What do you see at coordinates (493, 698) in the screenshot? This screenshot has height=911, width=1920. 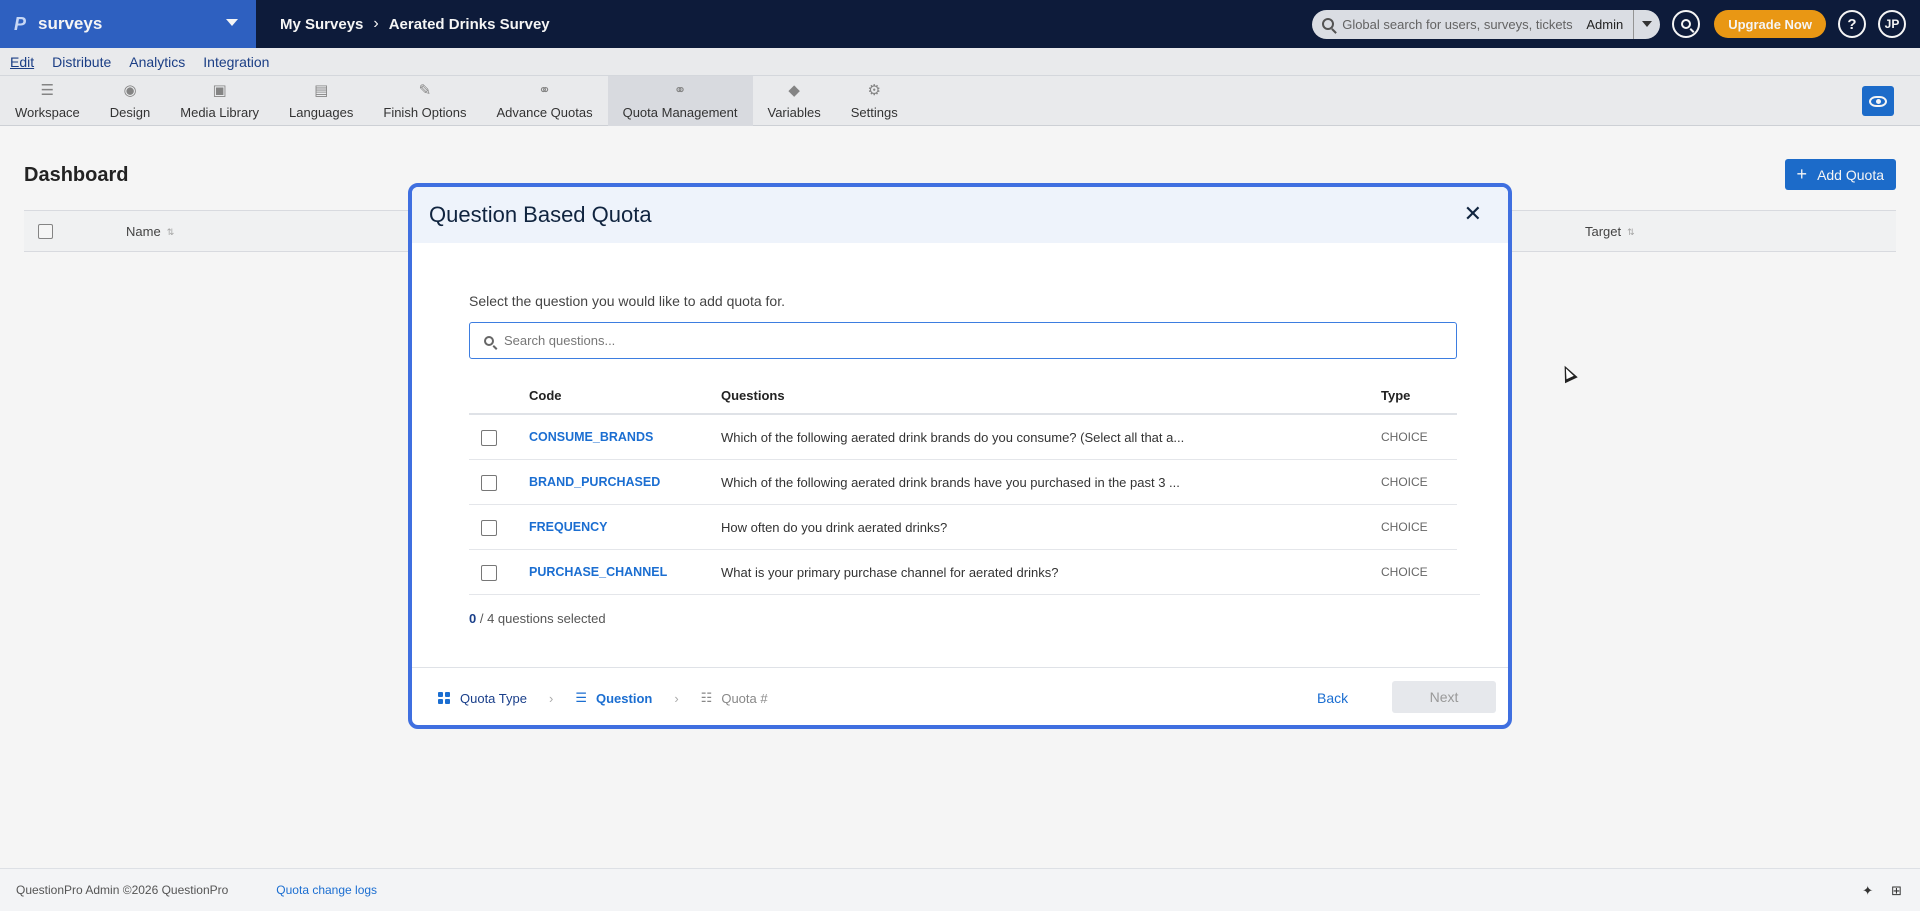 I see `step-label: Quota Type` at bounding box center [493, 698].